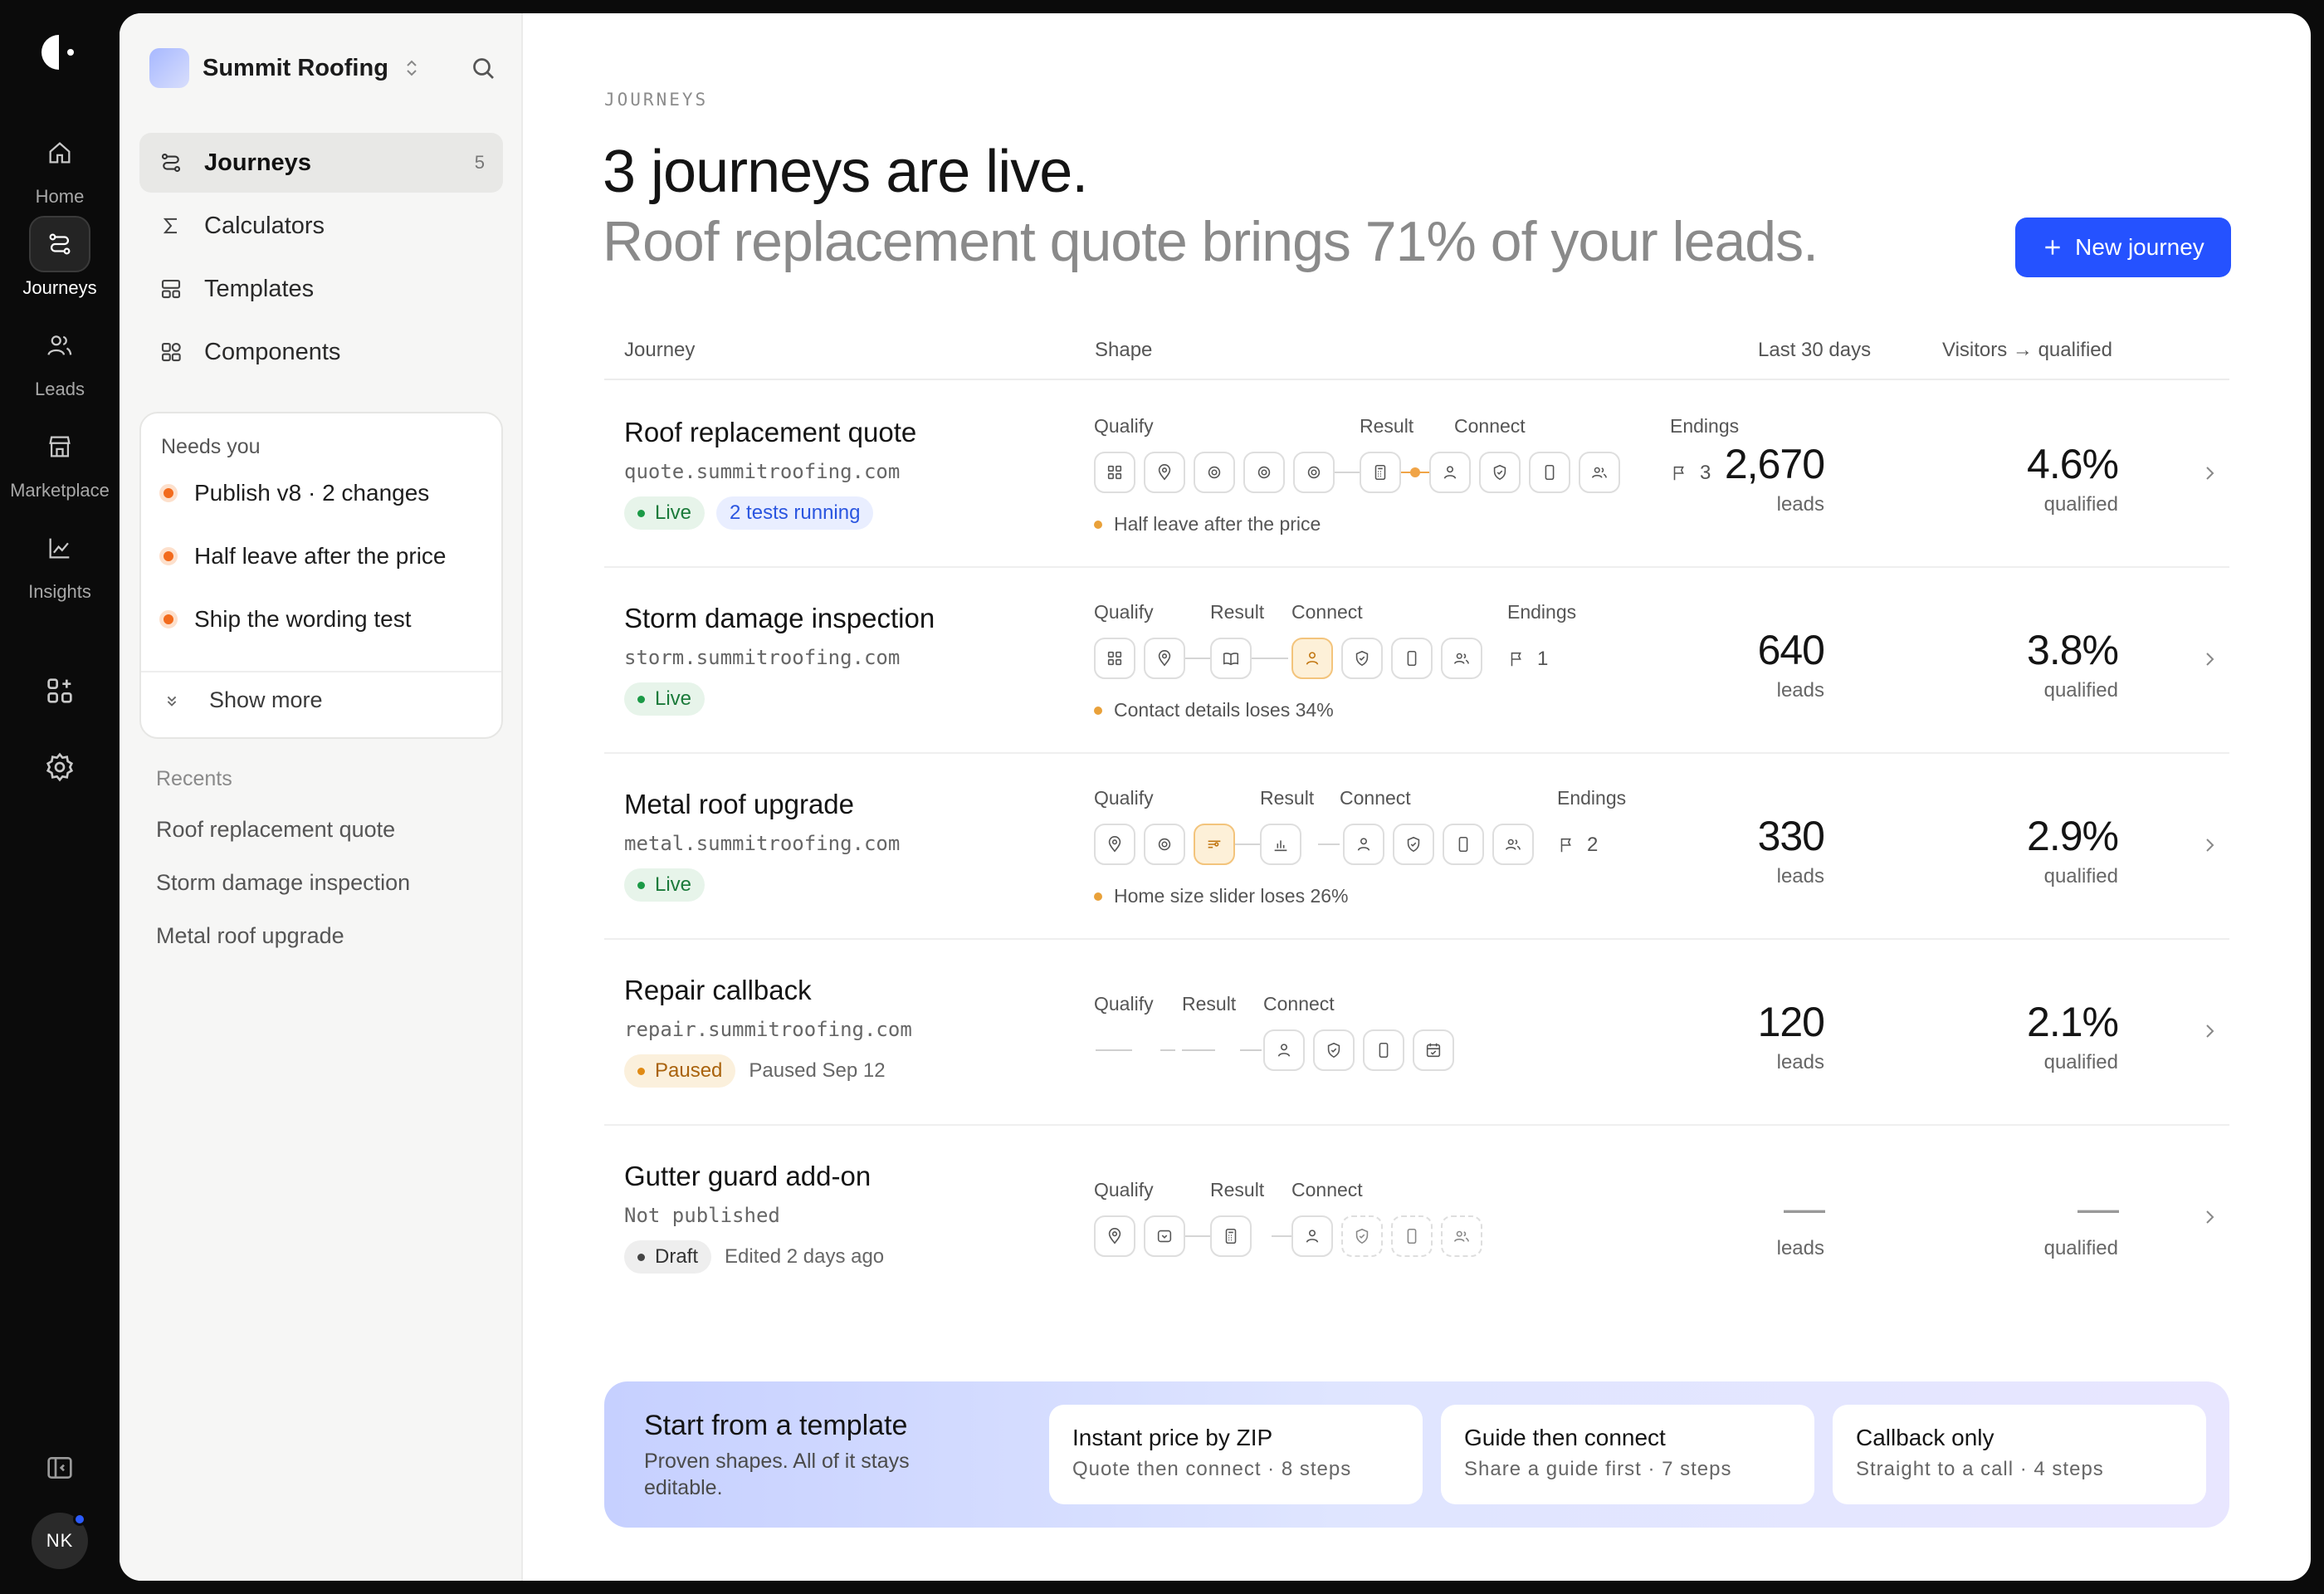 The image size is (2324, 1594). What do you see at coordinates (60, 257) in the screenshot?
I see `rail-journeys: Journeys` at bounding box center [60, 257].